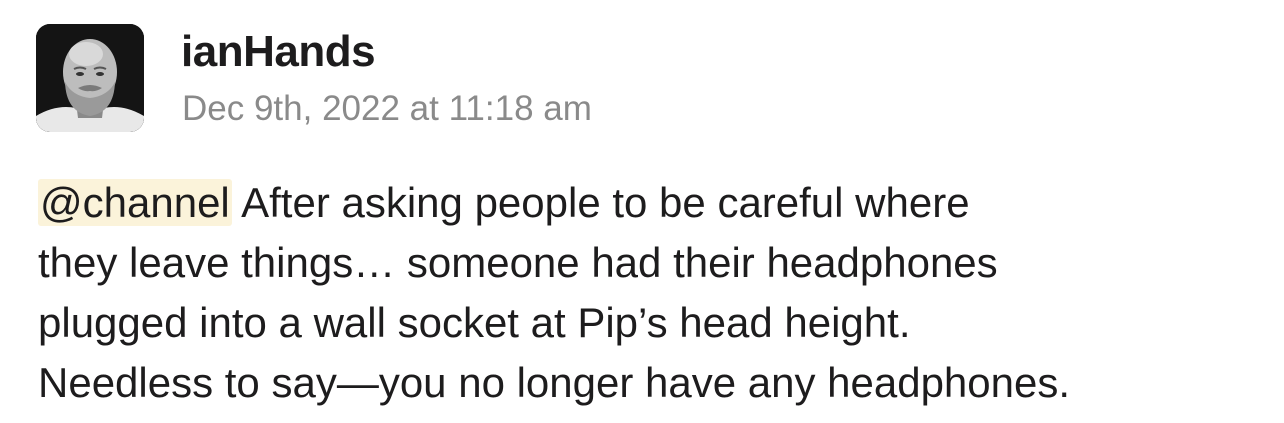 This screenshot has height=423, width=1284. What do you see at coordinates (135, 202) in the screenshot?
I see `channel-mention: @channel` at bounding box center [135, 202].